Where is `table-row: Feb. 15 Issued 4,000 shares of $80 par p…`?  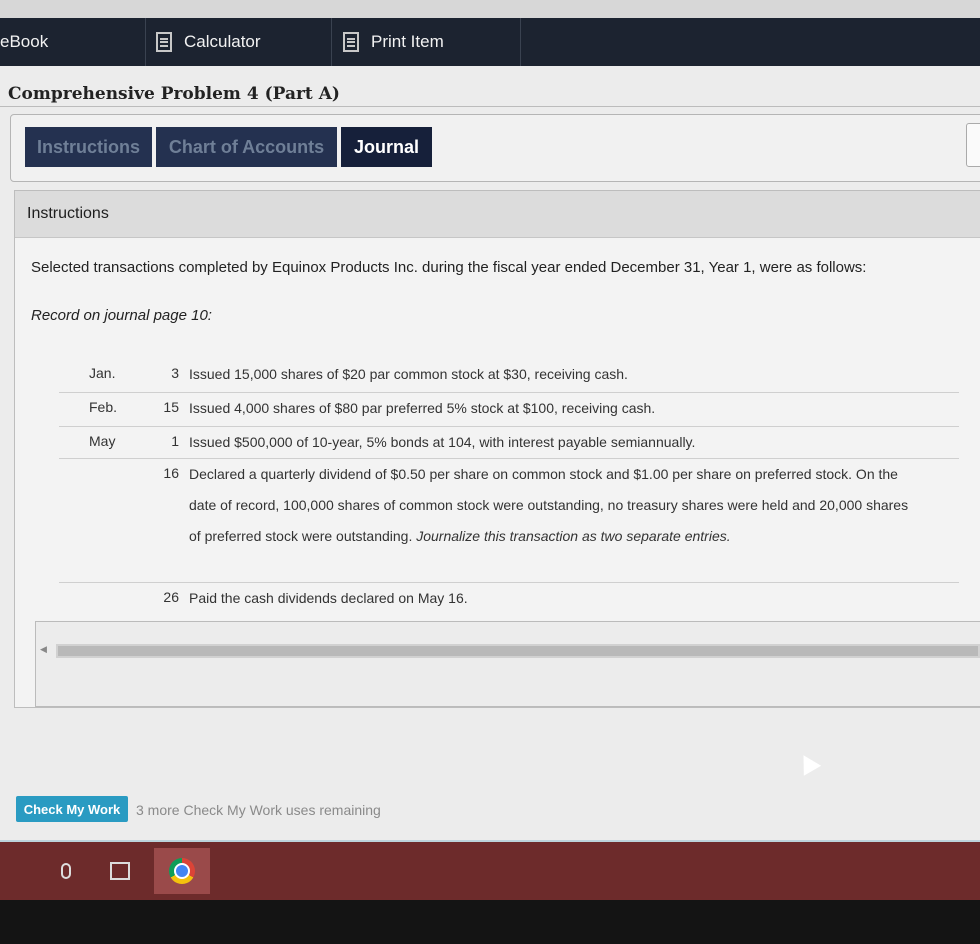 table-row: Feb. 15 Issued 4,000 shares of $80 par p… is located at coordinates (509, 410).